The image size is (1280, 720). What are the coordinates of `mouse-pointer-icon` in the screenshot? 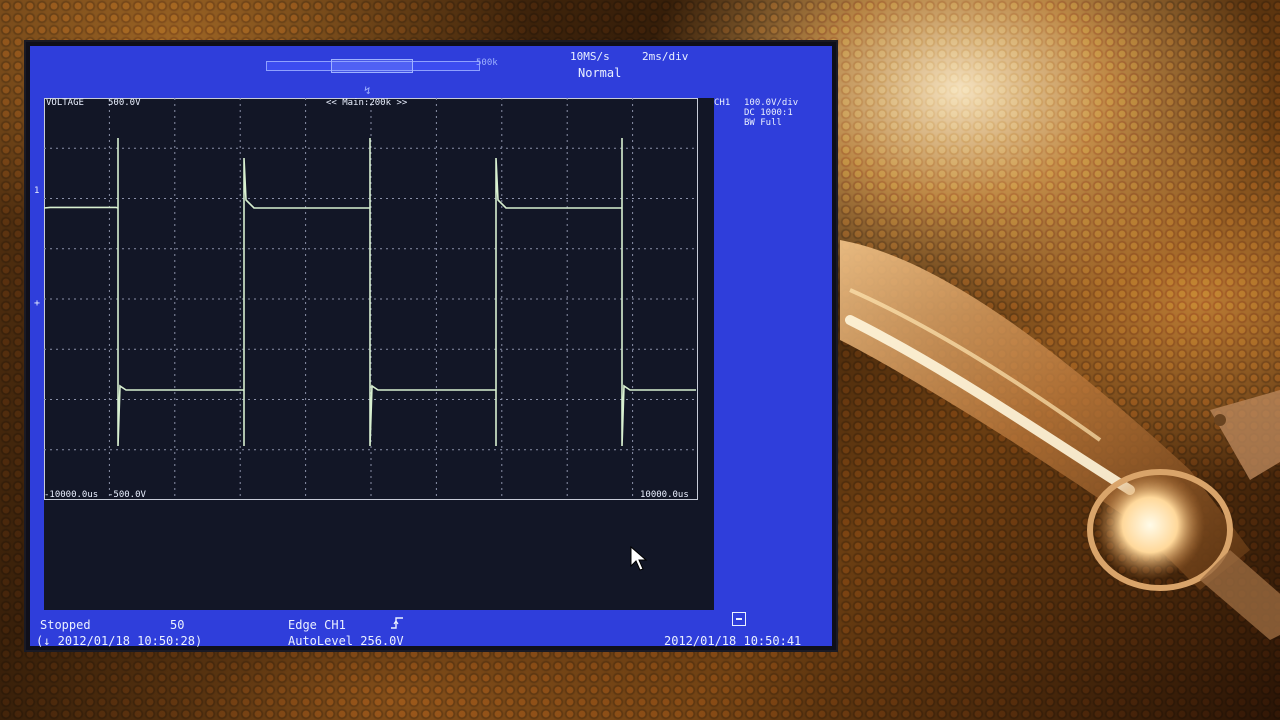 It's located at (639, 558).